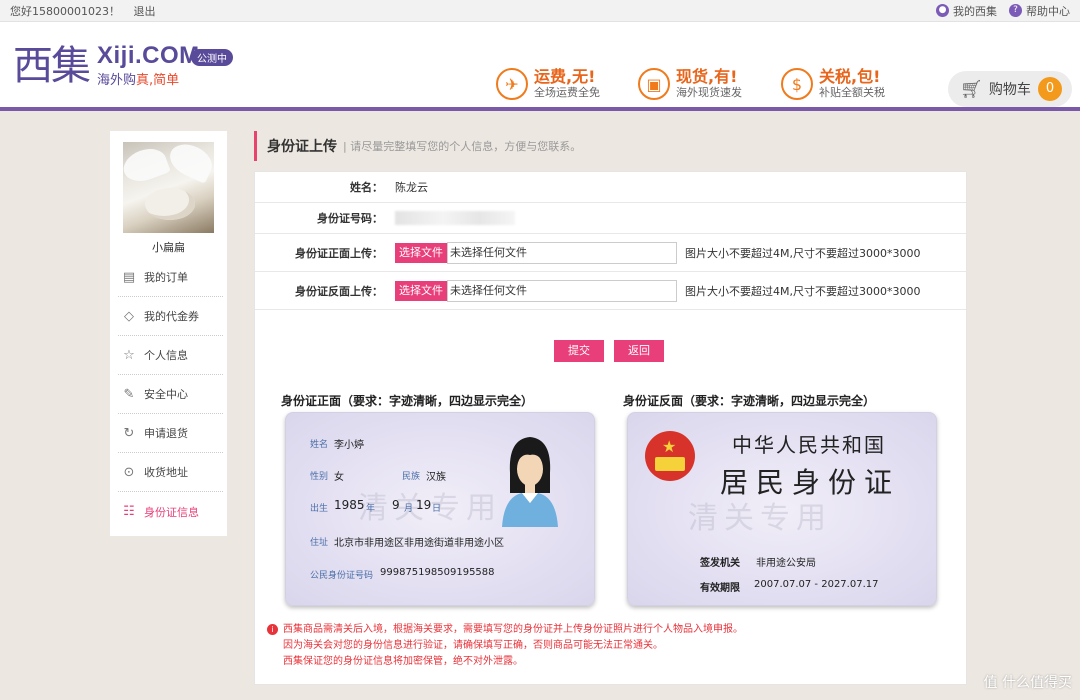 The image size is (1080, 700). I want to click on card-validity-key: 有效期限, so click(720, 588).